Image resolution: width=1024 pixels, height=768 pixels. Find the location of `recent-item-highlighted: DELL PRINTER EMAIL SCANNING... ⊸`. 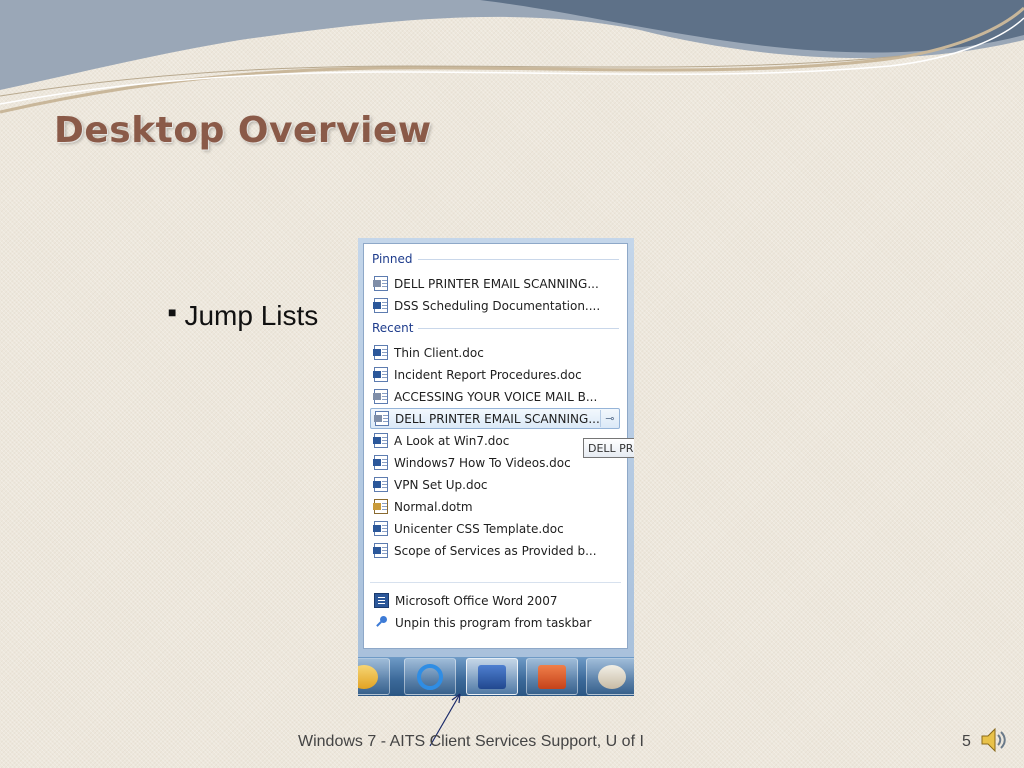

recent-item-highlighted: DELL PRINTER EMAIL SCANNING... ⊸ is located at coordinates (495, 418).